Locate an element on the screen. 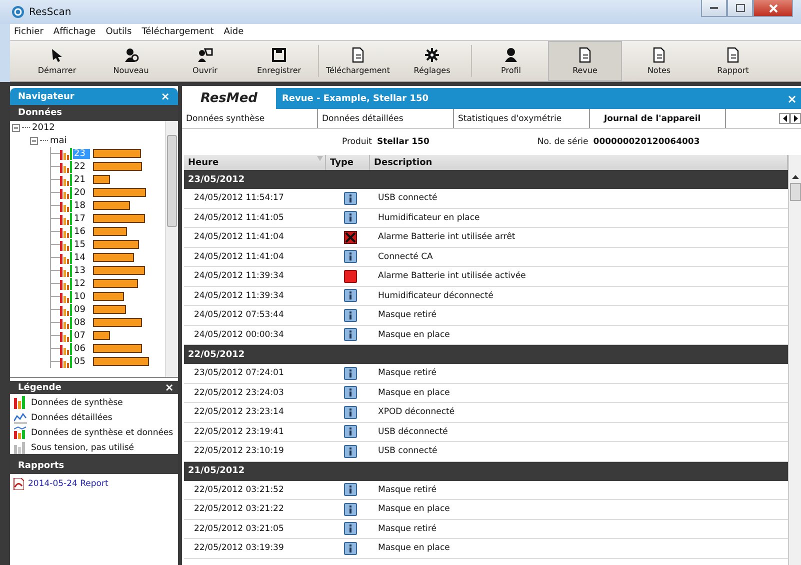  right-arrow-icon is located at coordinates (796, 118).